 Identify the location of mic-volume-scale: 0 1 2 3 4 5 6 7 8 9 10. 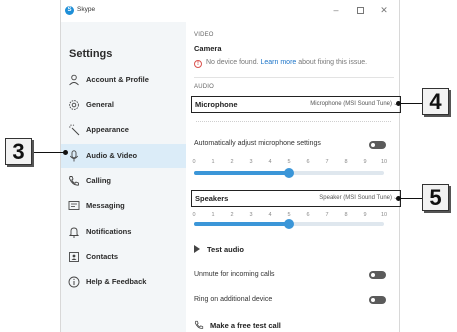
(293, 163).